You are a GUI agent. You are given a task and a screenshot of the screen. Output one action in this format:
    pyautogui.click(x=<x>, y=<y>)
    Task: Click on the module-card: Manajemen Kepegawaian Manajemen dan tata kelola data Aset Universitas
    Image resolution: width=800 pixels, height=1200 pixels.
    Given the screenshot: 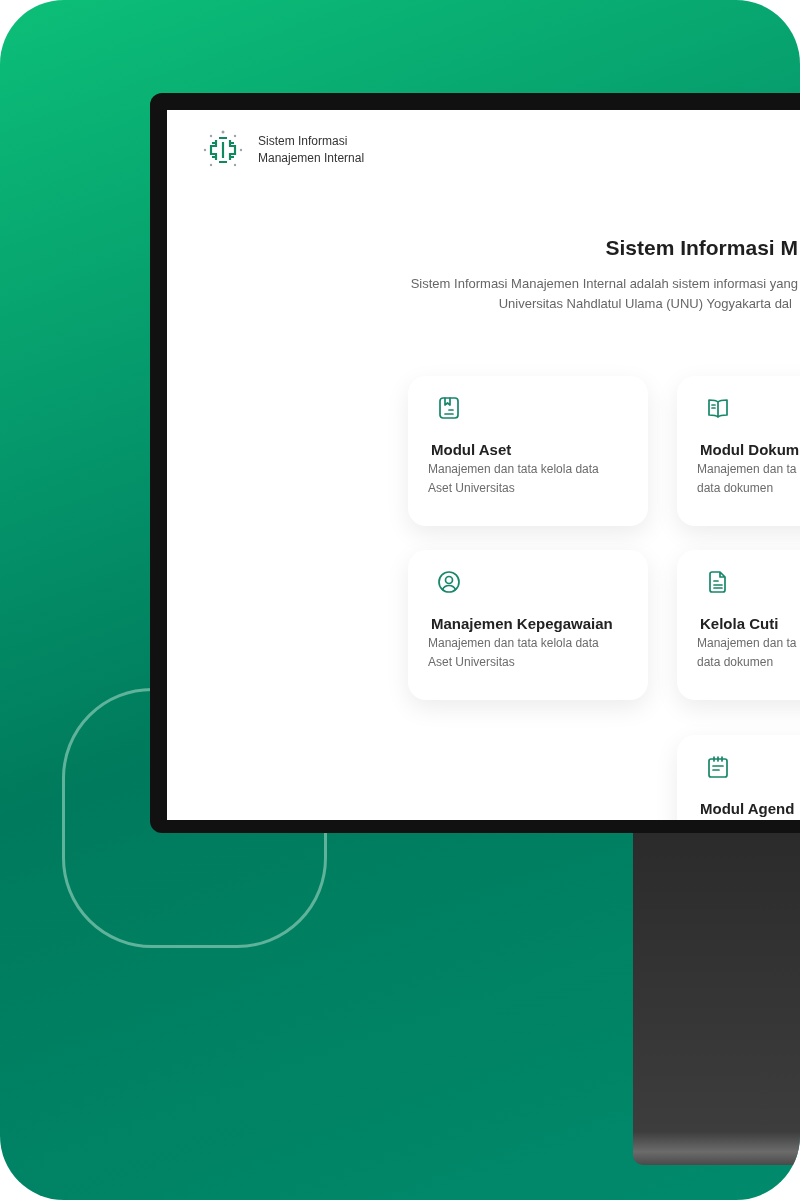 What is the action you would take?
    pyautogui.click(x=528, y=625)
    